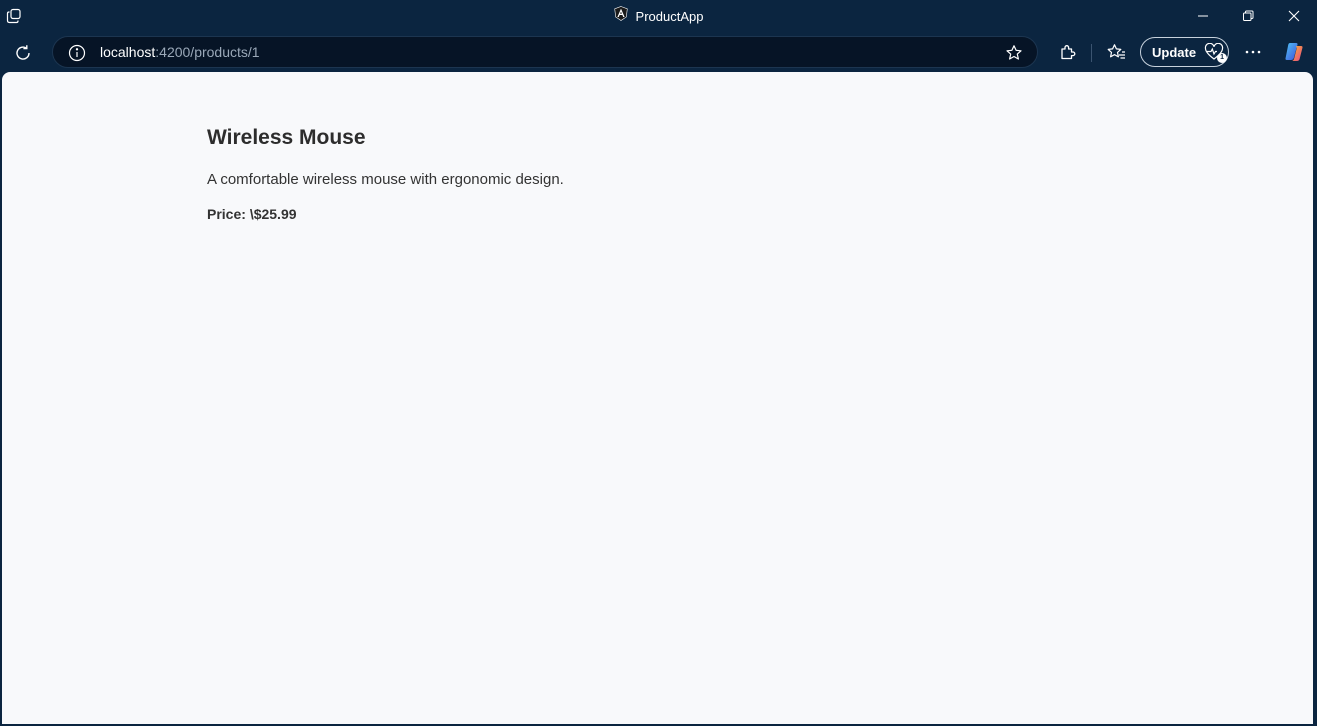 The width and height of the screenshot is (1317, 726). Describe the element at coordinates (1222, 58) in the screenshot. I see `update-count-badge: 1` at that location.